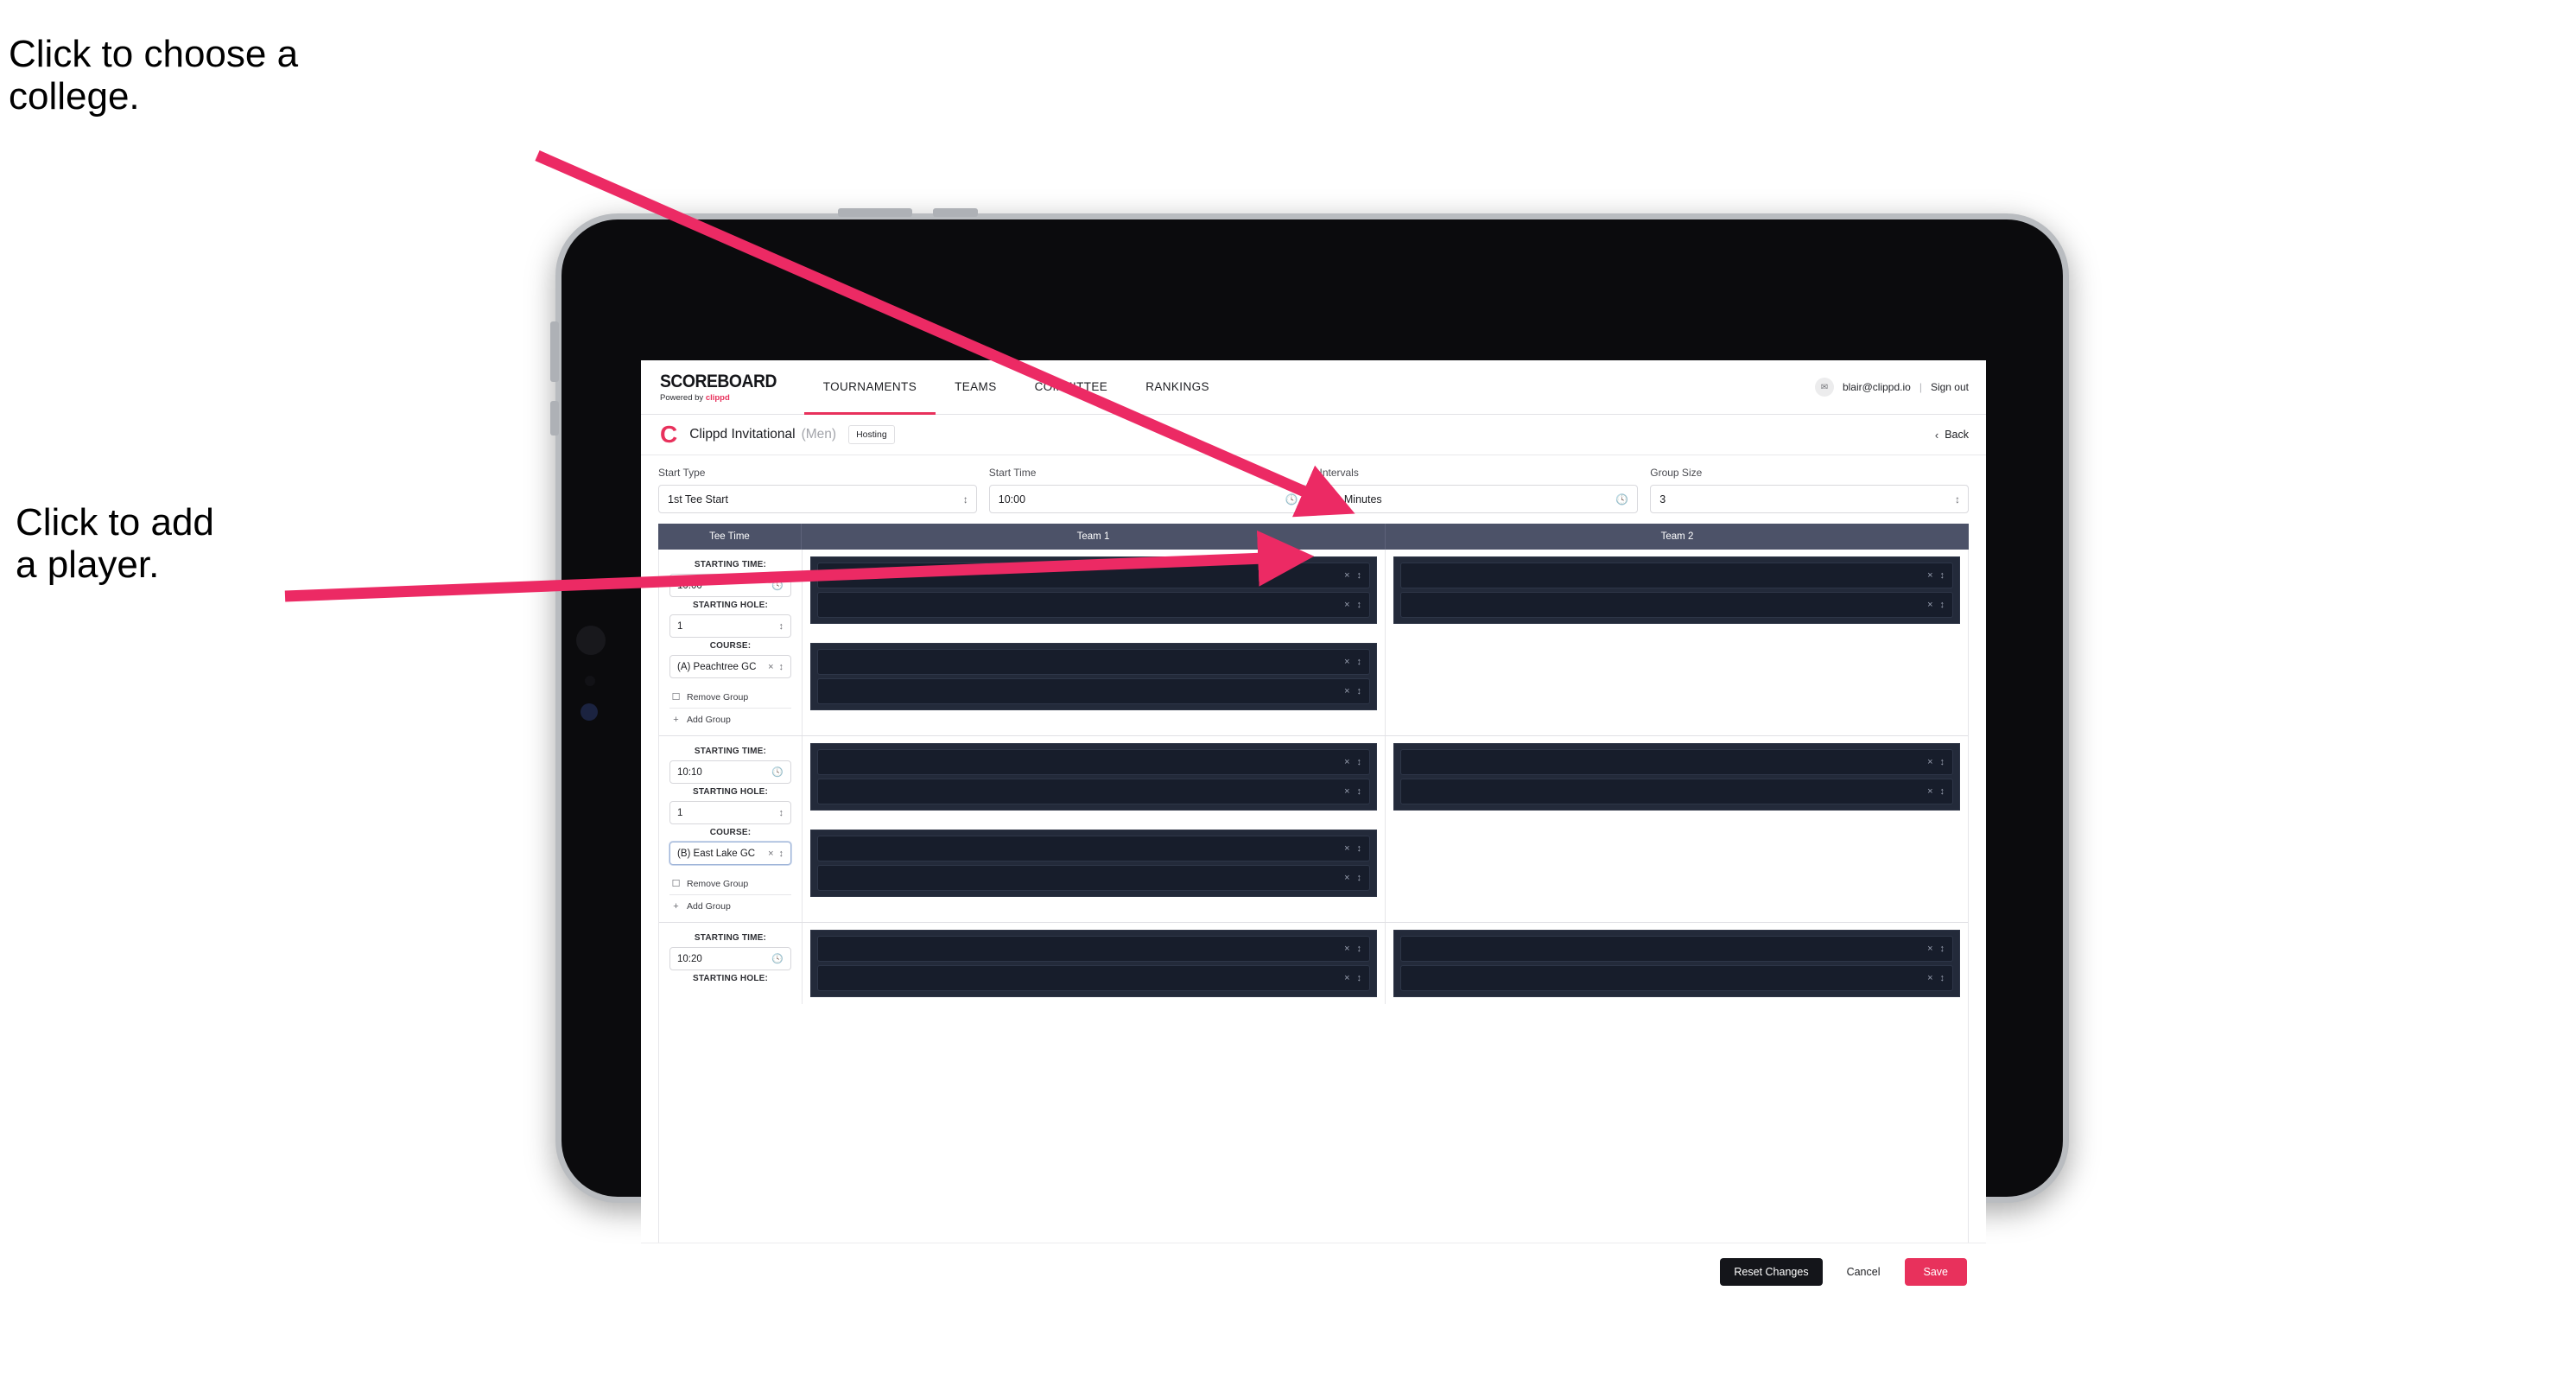 The image size is (2576, 1386). What do you see at coordinates (871, 434) in the screenshot?
I see `status-badge: Hosting` at bounding box center [871, 434].